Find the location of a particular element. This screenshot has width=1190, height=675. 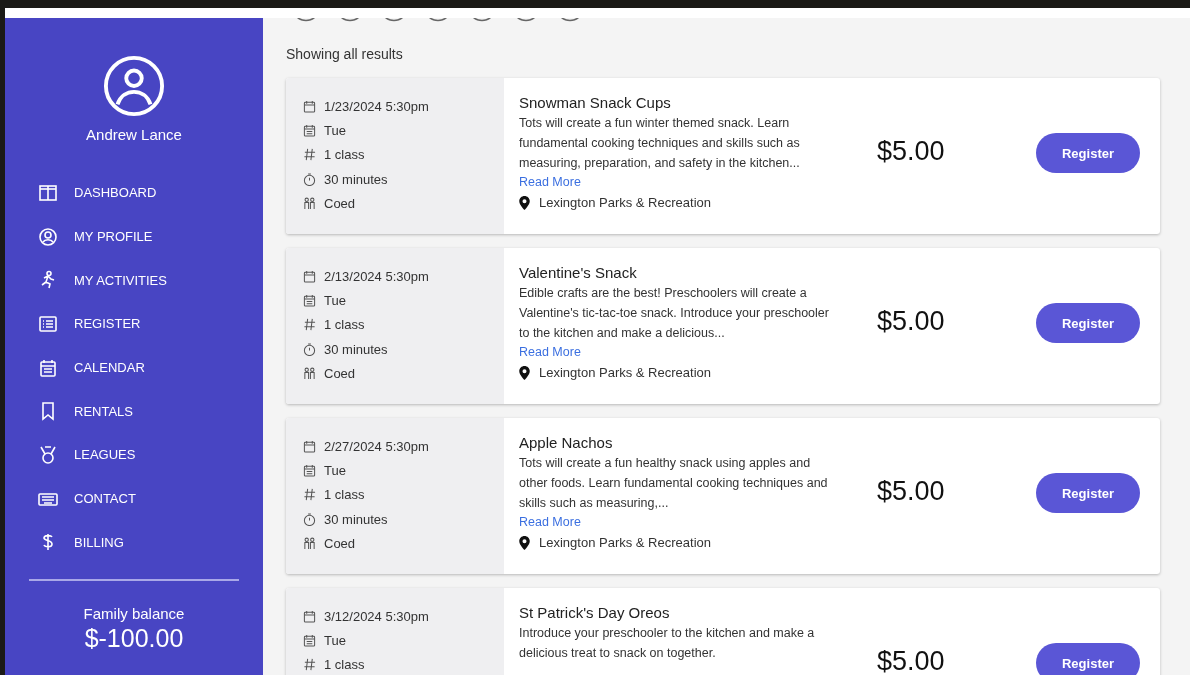

balance-label: Family balance is located at coordinates (134, 614).